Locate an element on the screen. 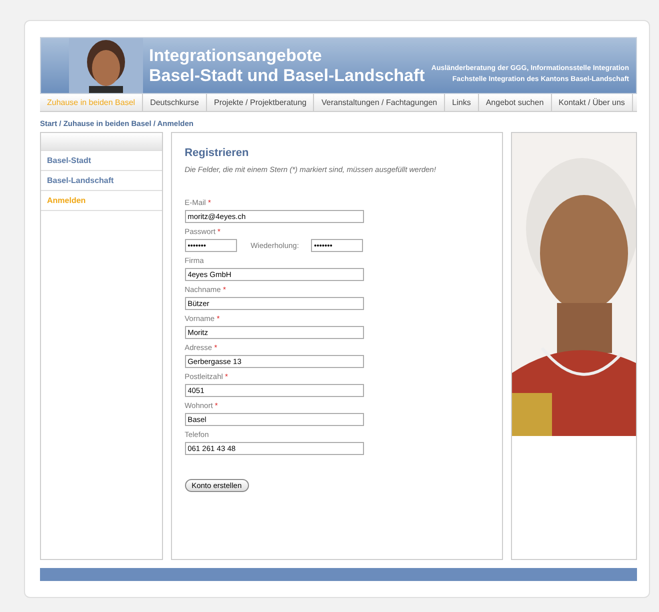 The image size is (659, 612). site-subtitle: Basel-Stadt und Basel-Landschaft is located at coordinates (287, 76).